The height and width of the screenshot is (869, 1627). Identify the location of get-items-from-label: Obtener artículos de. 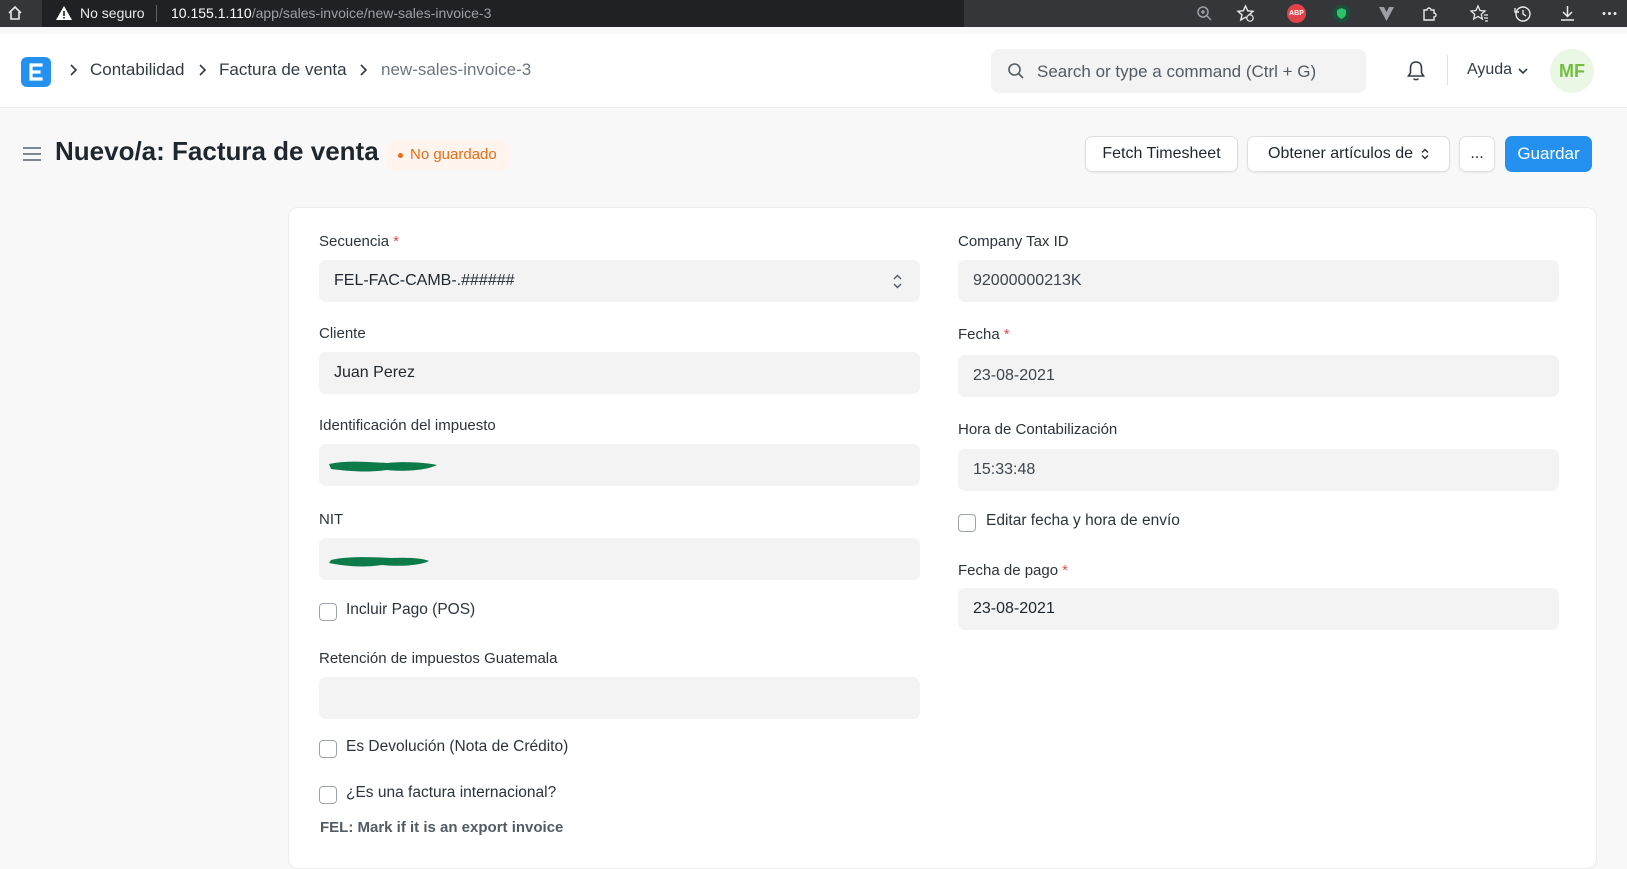
(1340, 153).